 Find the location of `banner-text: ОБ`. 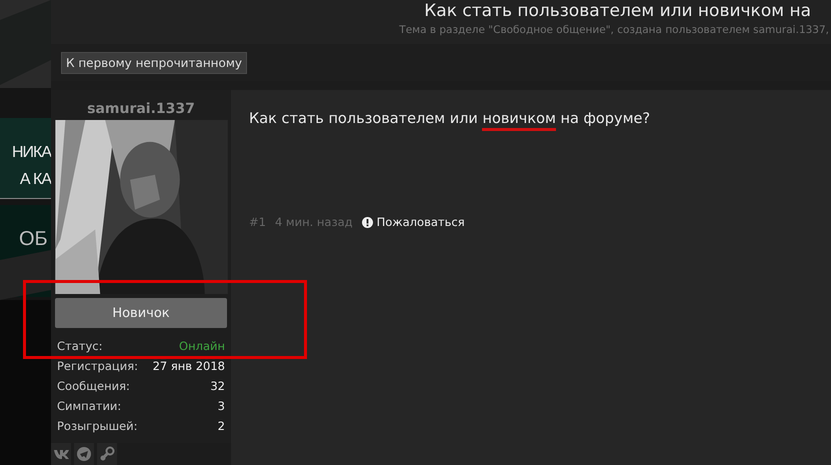

banner-text: ОБ is located at coordinates (34, 239).